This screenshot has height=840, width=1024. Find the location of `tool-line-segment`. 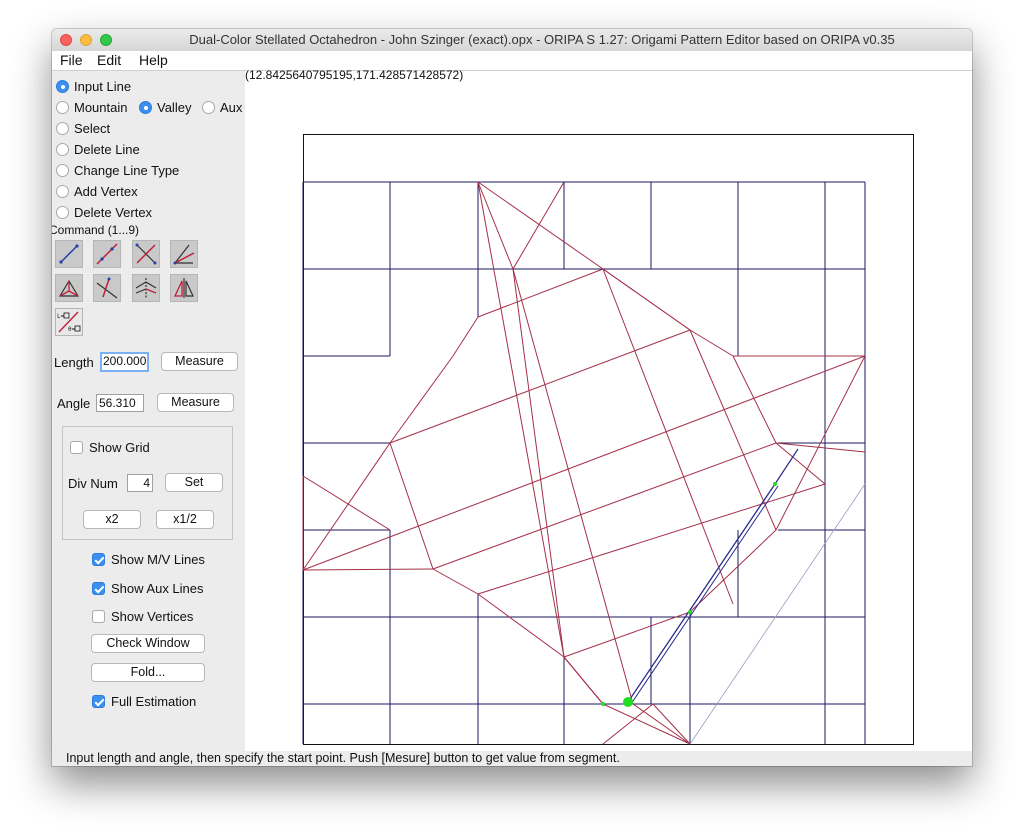

tool-line-segment is located at coordinates (107, 254).